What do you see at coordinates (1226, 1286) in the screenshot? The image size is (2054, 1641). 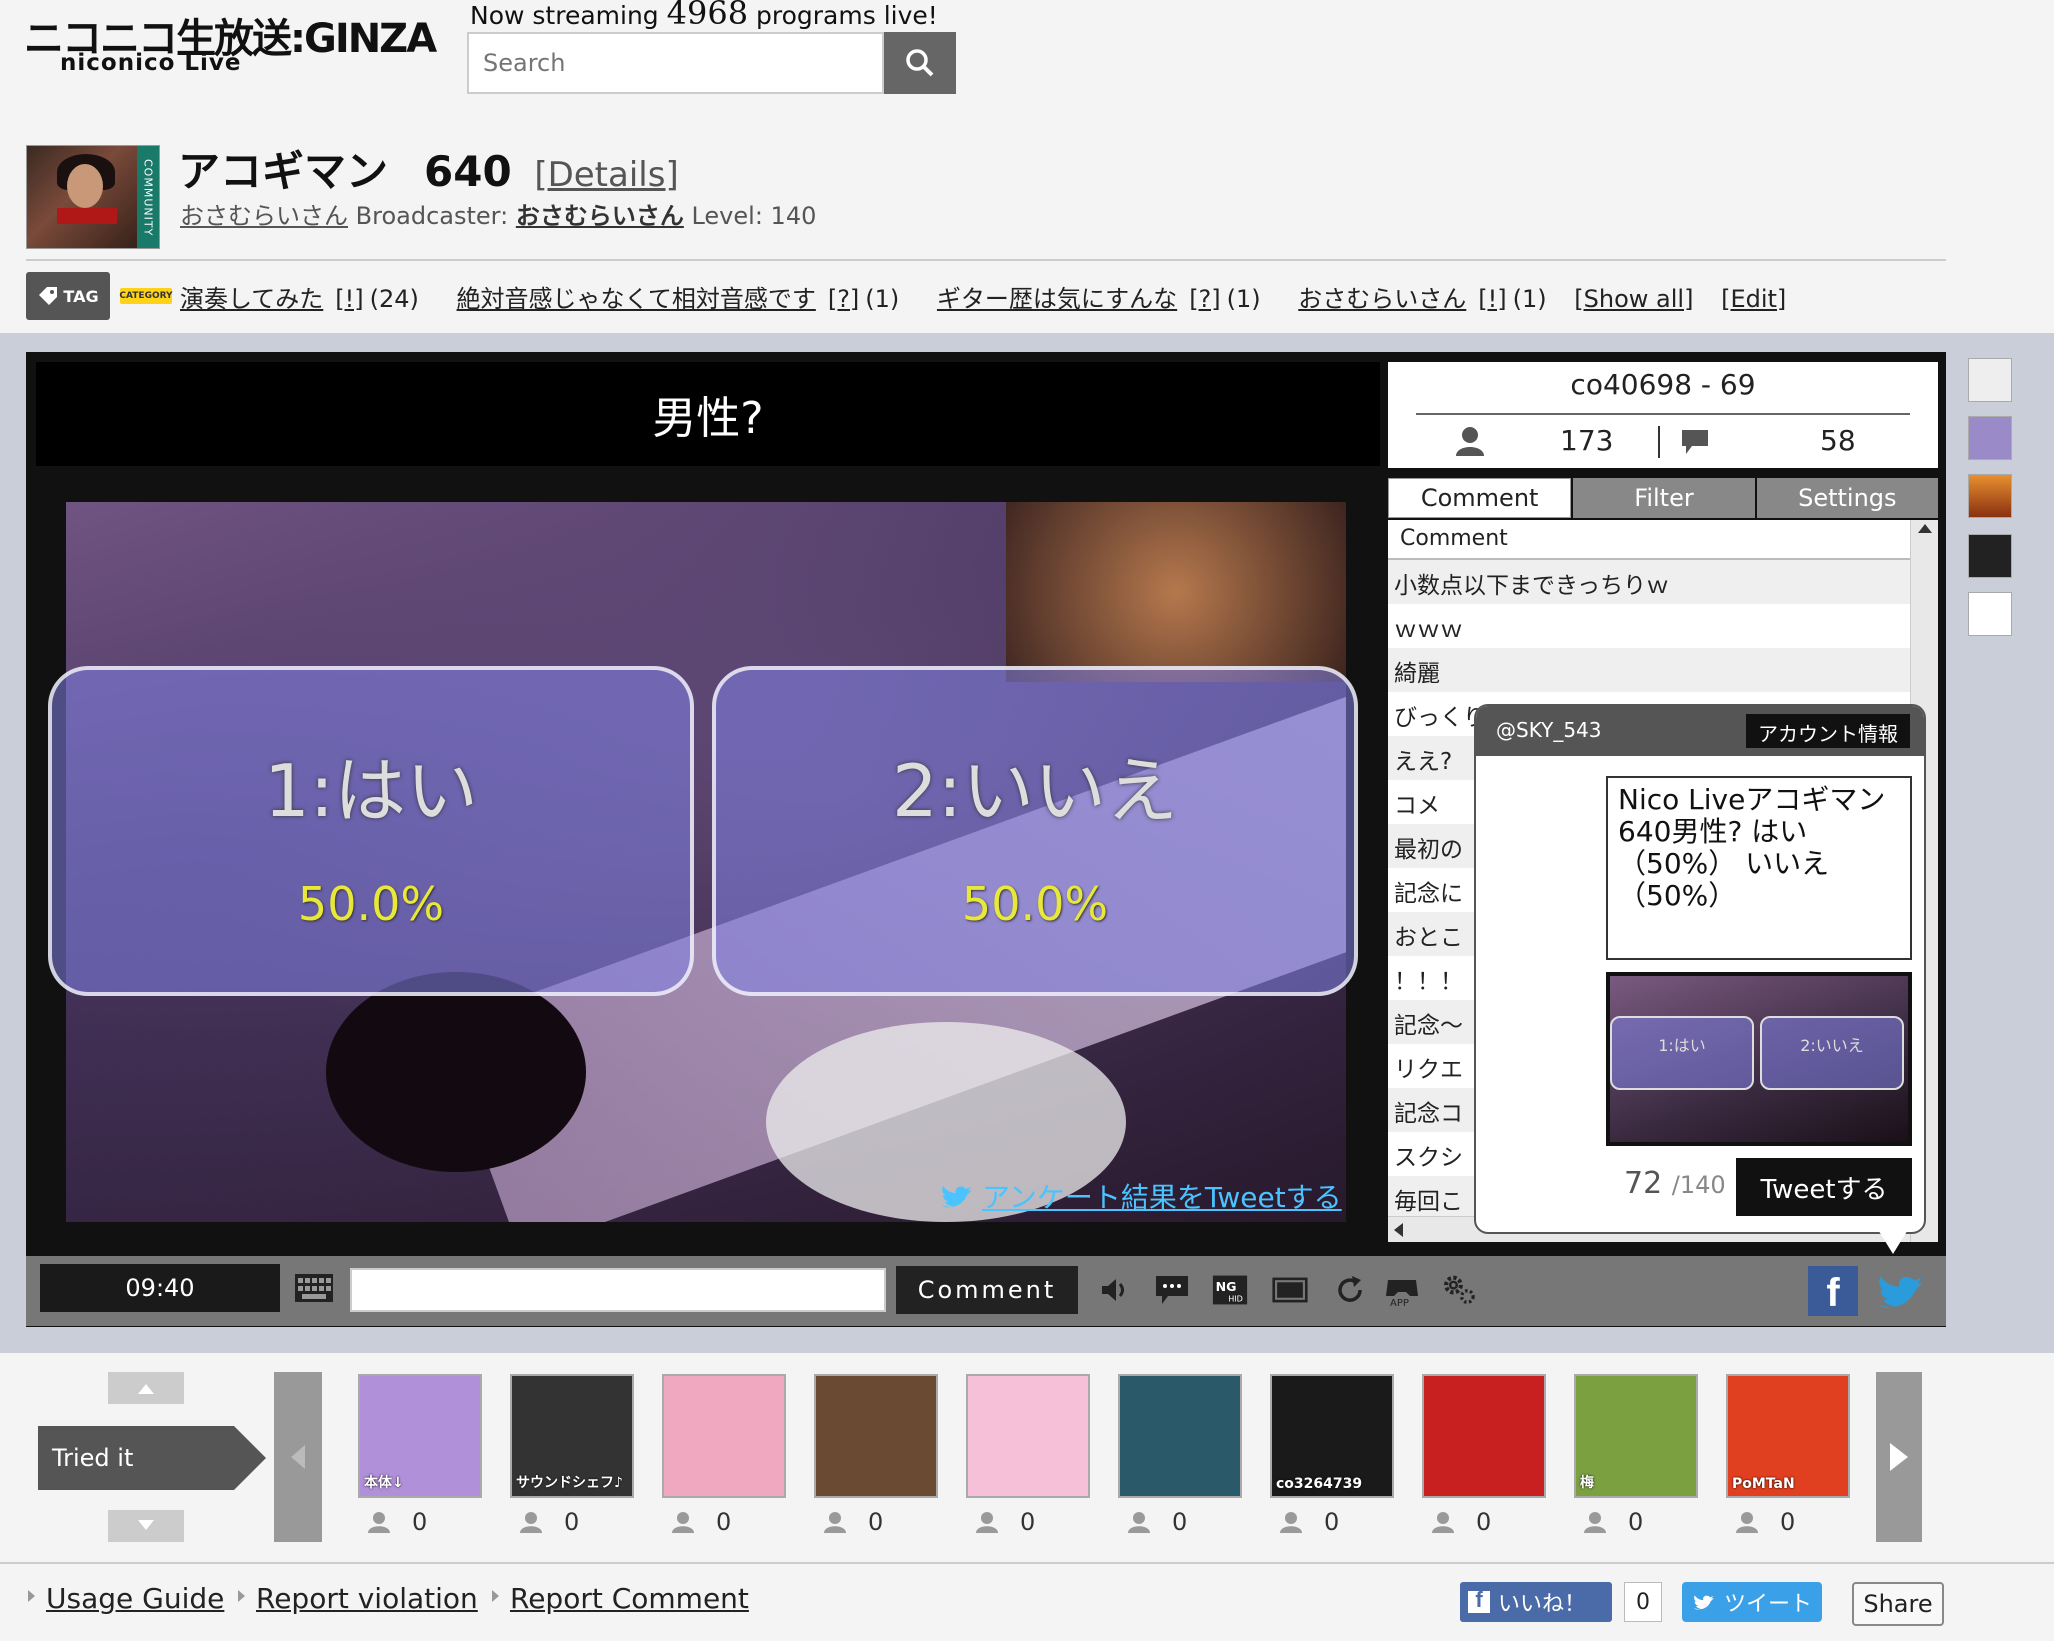 I see `svg-text: NG` at bounding box center [1226, 1286].